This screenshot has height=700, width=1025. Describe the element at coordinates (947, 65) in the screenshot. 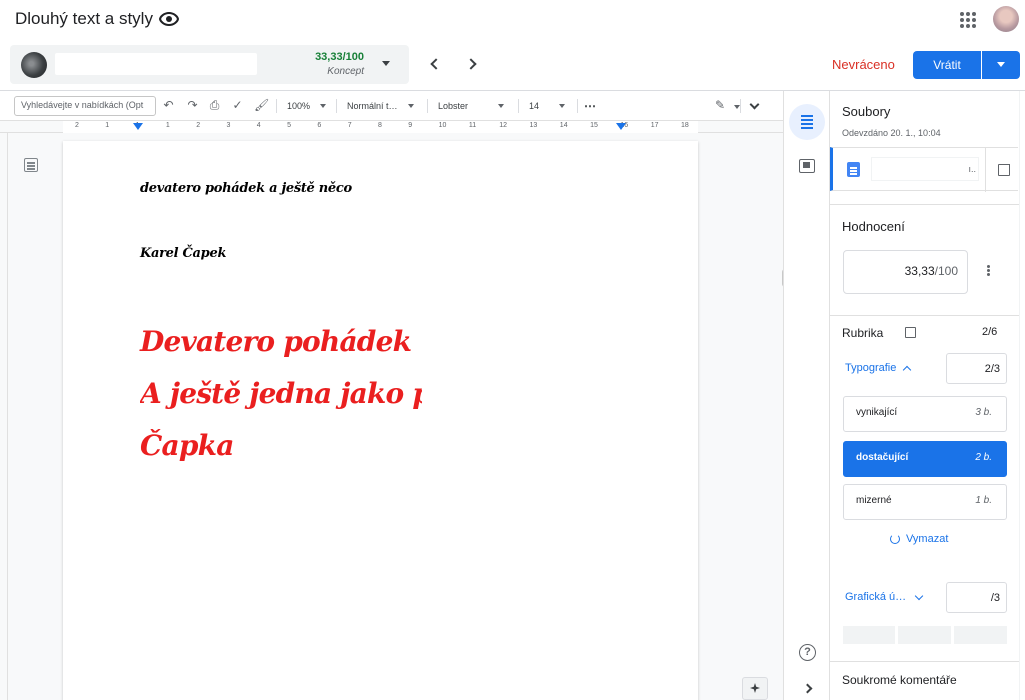

I see `return-button: Vrátit` at that location.